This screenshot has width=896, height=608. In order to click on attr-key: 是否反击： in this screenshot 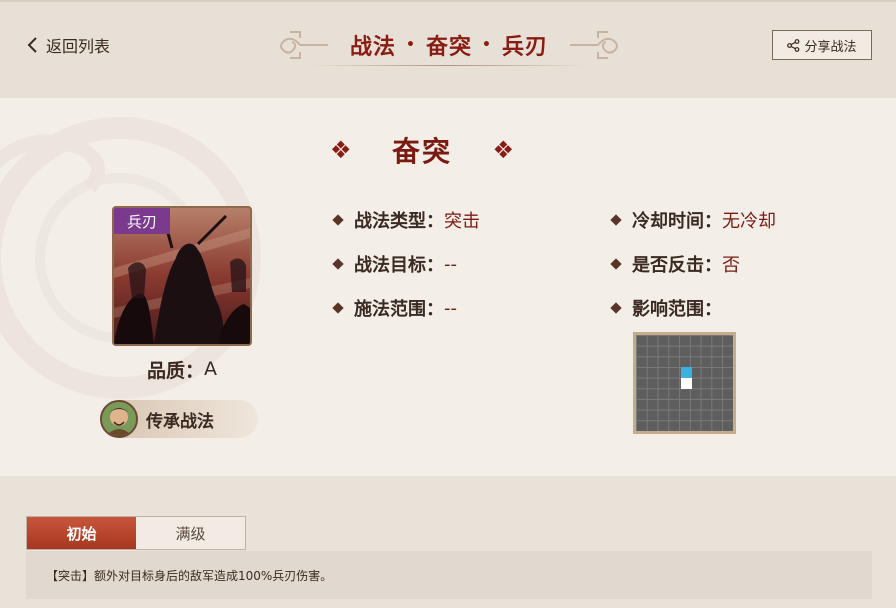, I will do `click(677, 265)`.